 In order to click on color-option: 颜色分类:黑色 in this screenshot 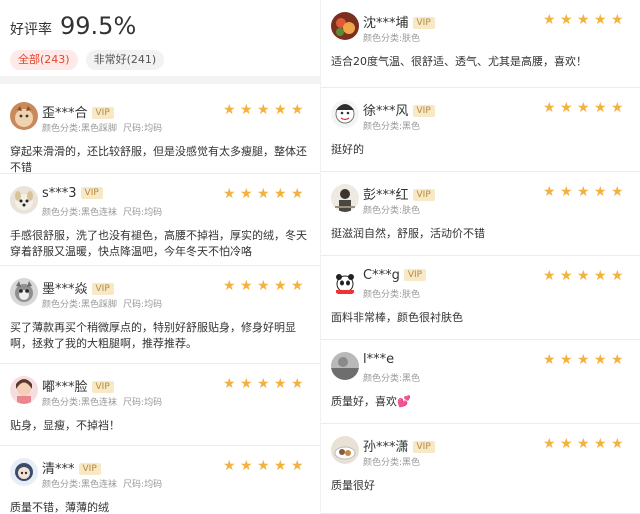, I will do `click(392, 127)`.